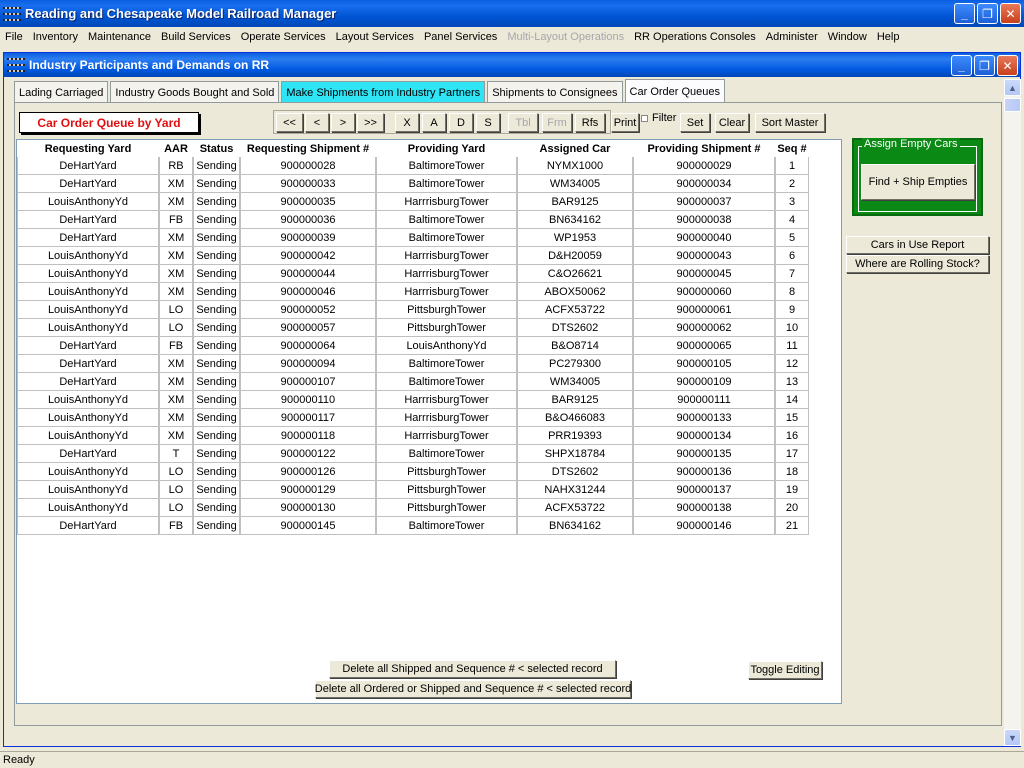  Describe the element at coordinates (446, 346) in the screenshot. I see `cell-providing-yard: LouisAnthonyYd` at that location.